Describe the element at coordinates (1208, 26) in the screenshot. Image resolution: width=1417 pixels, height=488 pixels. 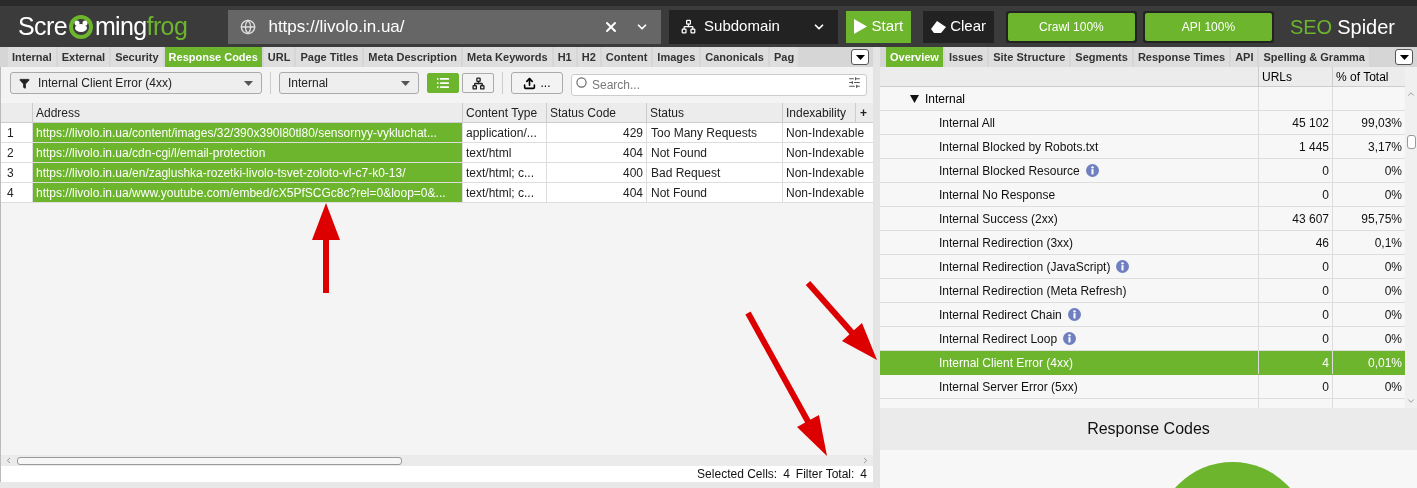
I see `progress-bar: API 100%` at that location.